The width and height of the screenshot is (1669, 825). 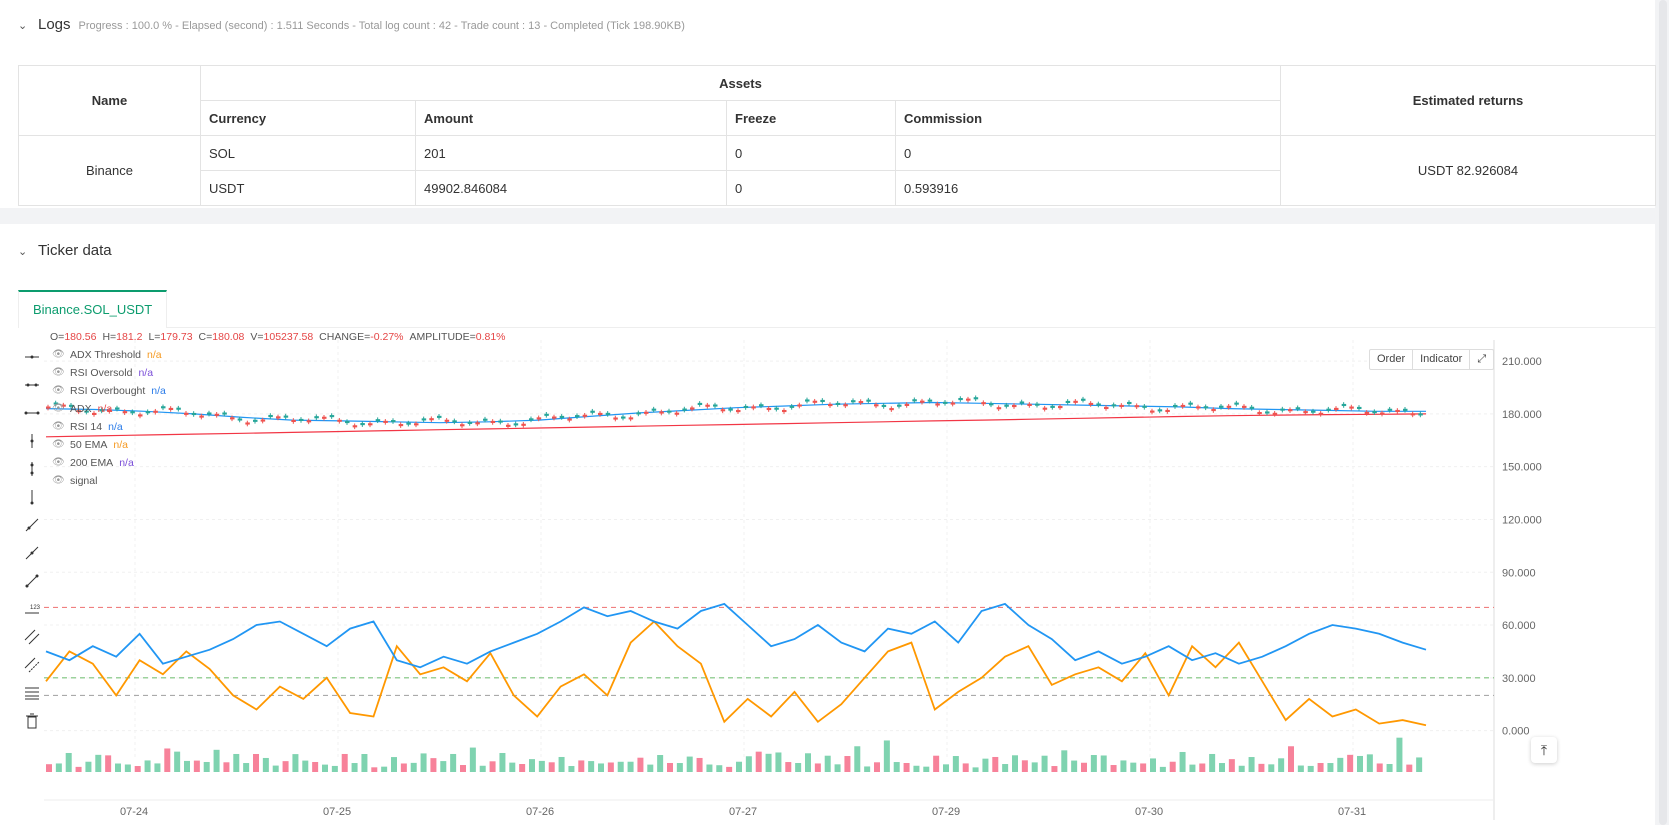 What do you see at coordinates (32, 581) in the screenshot?
I see `segment-icon` at bounding box center [32, 581].